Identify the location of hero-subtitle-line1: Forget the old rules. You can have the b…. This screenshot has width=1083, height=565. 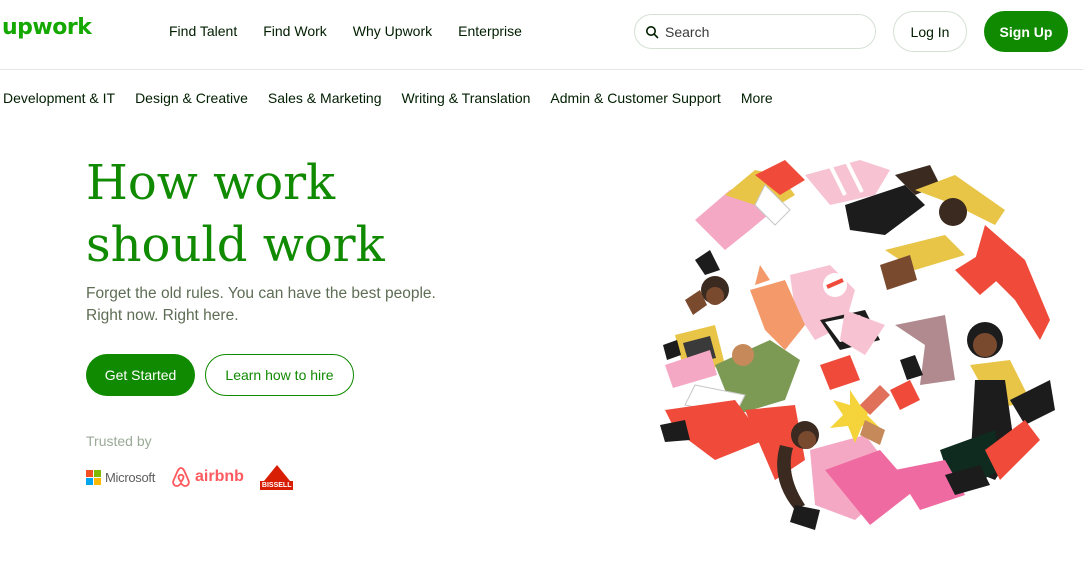
(261, 293).